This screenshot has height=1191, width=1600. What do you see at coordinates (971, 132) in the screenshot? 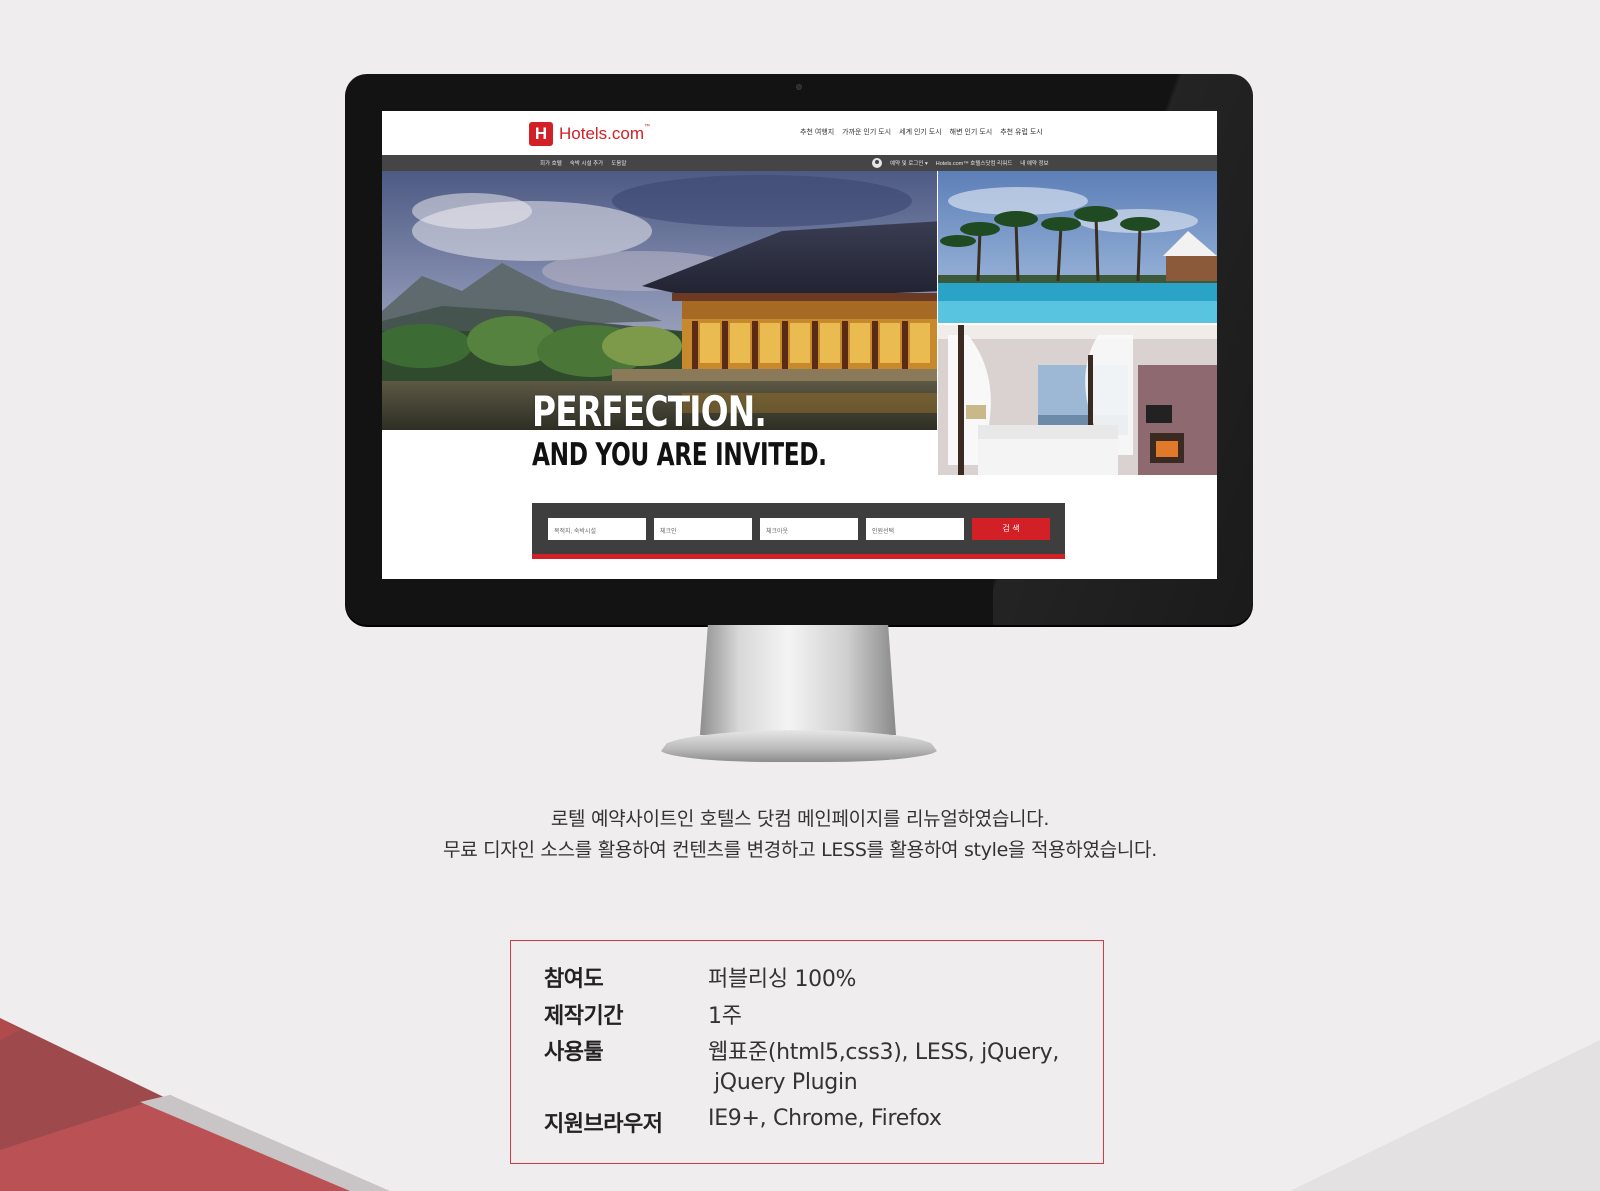
I see `top-nav-item: 해변 인기 도시` at bounding box center [971, 132].